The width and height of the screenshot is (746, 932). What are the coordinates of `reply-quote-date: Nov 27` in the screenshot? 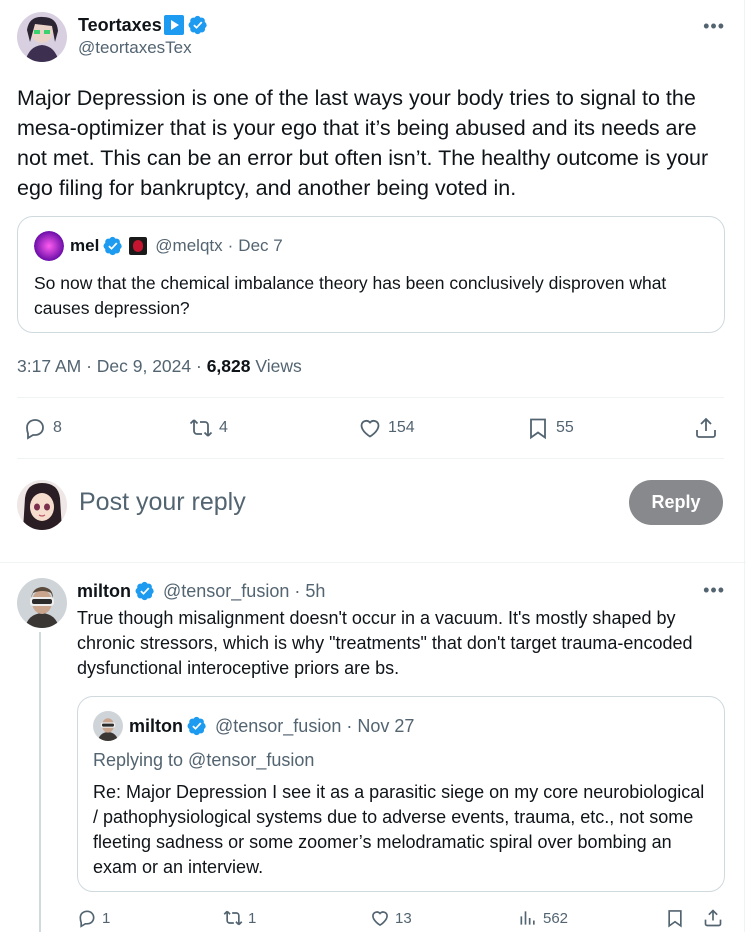 It's located at (385, 726).